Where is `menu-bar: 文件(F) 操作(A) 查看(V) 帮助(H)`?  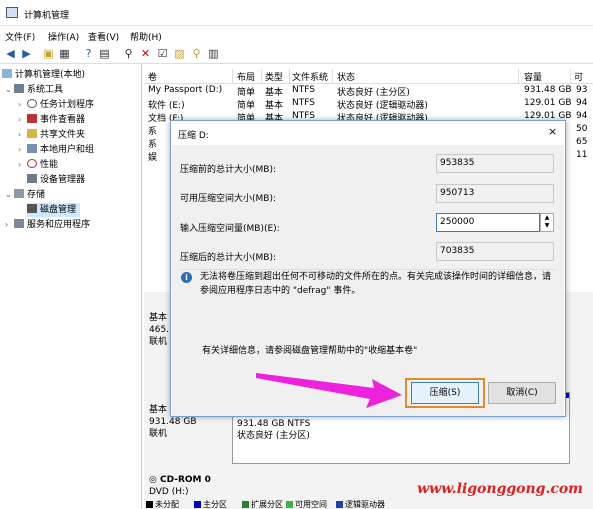 menu-bar: 文件(F) 操作(A) 查看(V) 帮助(H) is located at coordinates (296, 35).